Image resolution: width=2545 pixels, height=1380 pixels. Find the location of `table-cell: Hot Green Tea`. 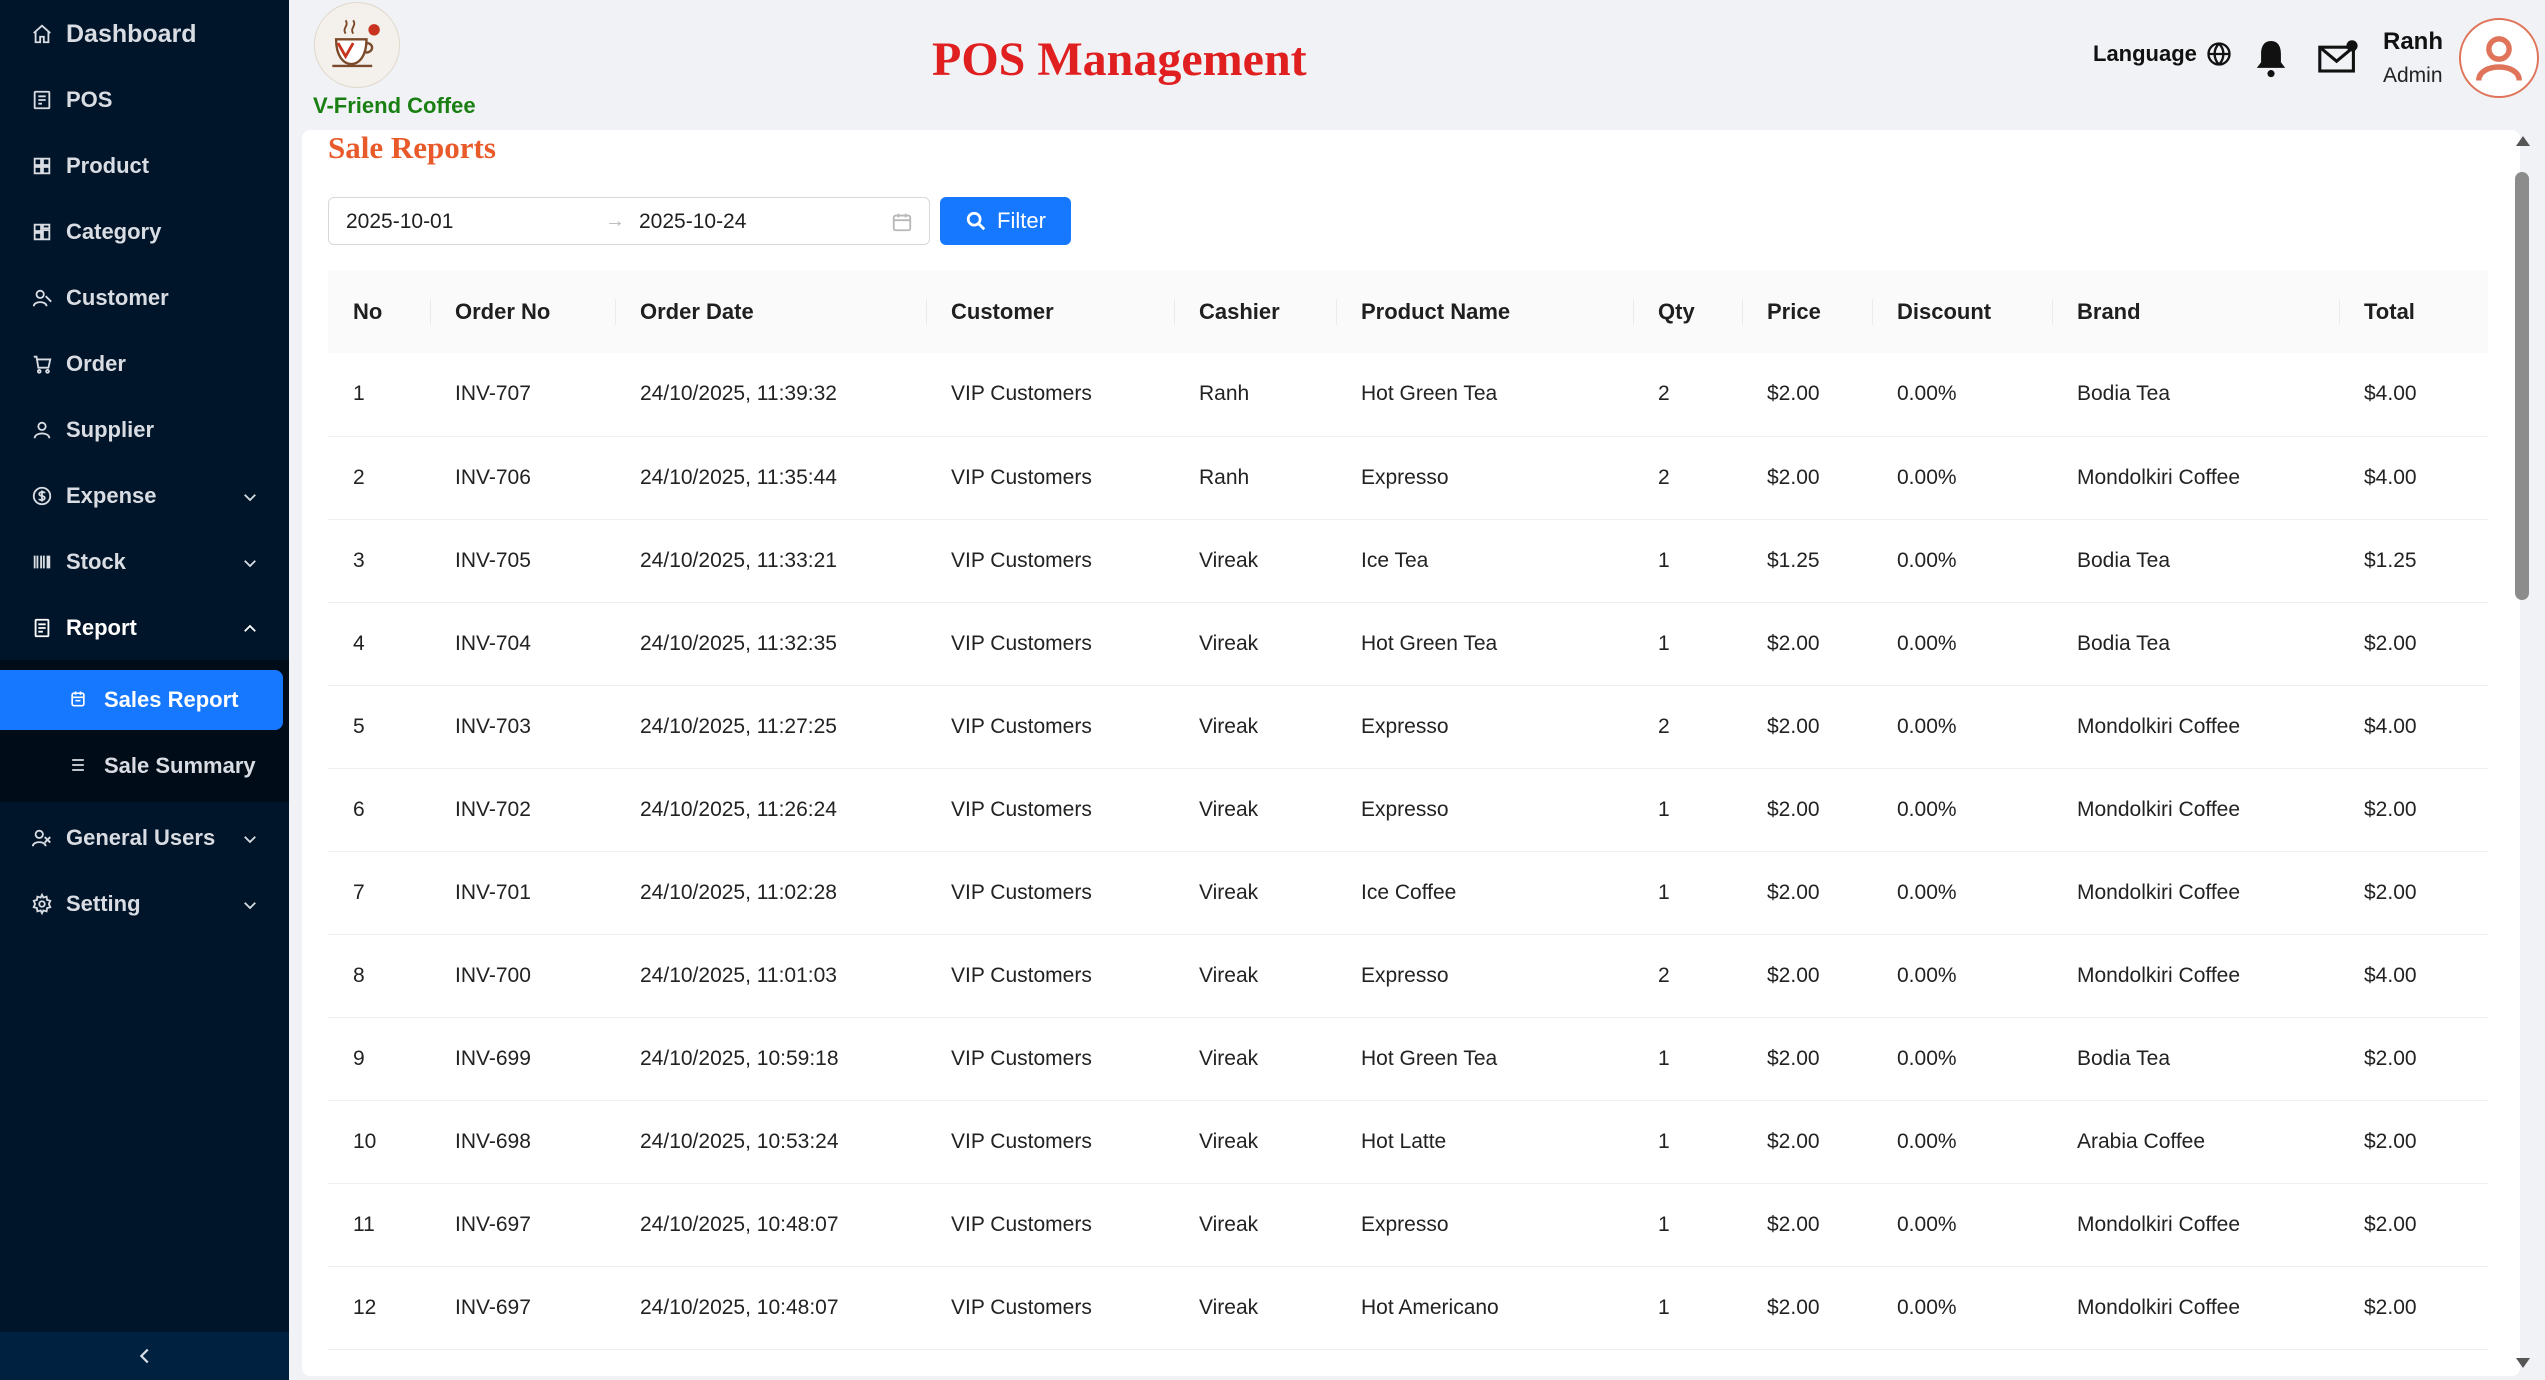

table-cell: Hot Green Tea is located at coordinates (1429, 643).